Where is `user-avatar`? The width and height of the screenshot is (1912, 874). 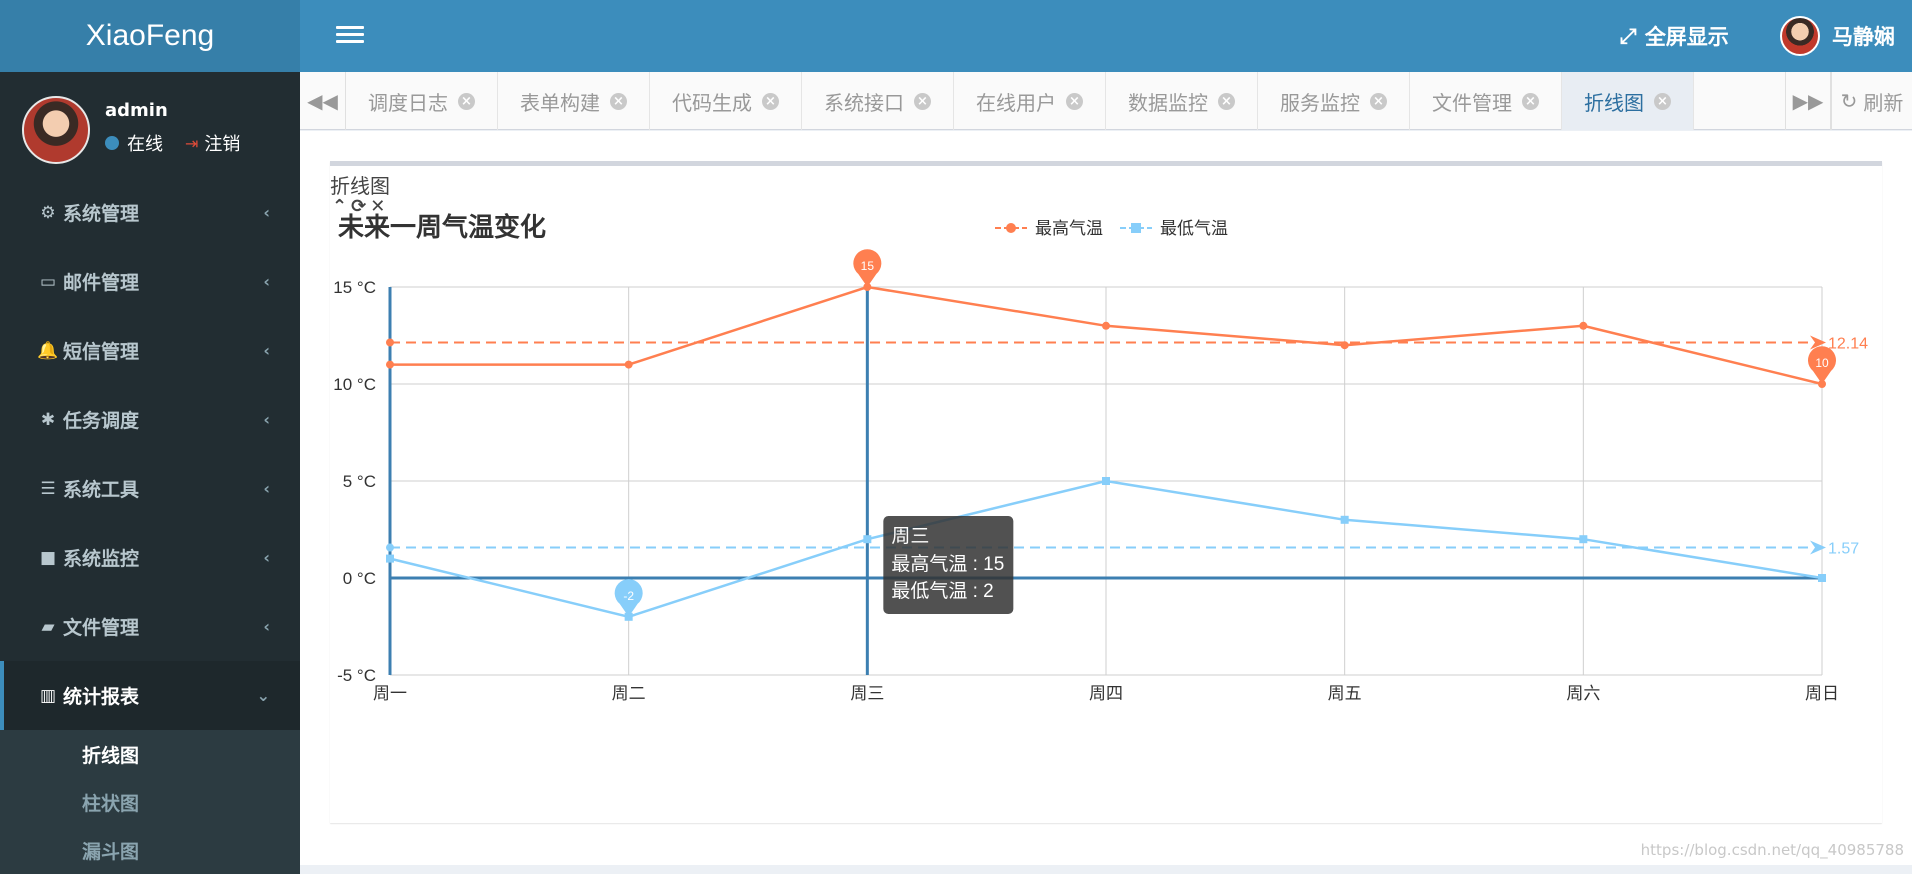 user-avatar is located at coordinates (56, 130).